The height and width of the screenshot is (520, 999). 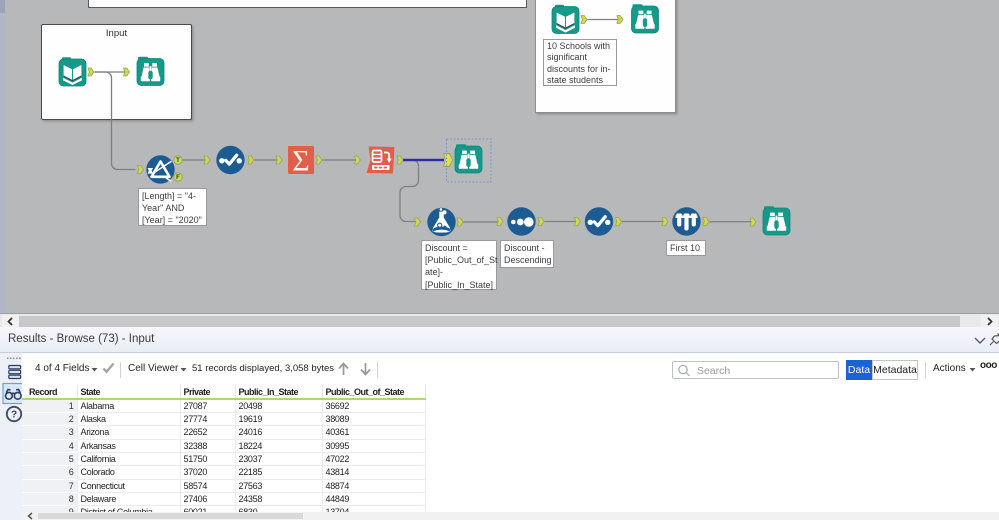 I want to click on svg-text: F, so click(x=178, y=178).